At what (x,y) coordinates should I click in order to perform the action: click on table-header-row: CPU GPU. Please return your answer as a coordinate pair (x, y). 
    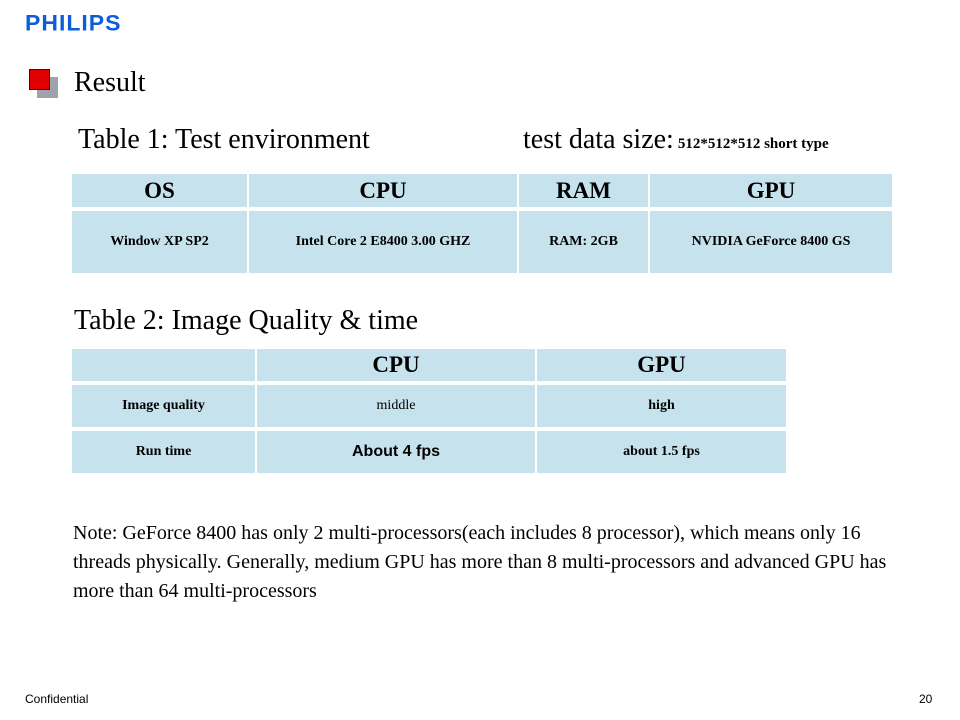
    Looking at the image, I should click on (429, 367).